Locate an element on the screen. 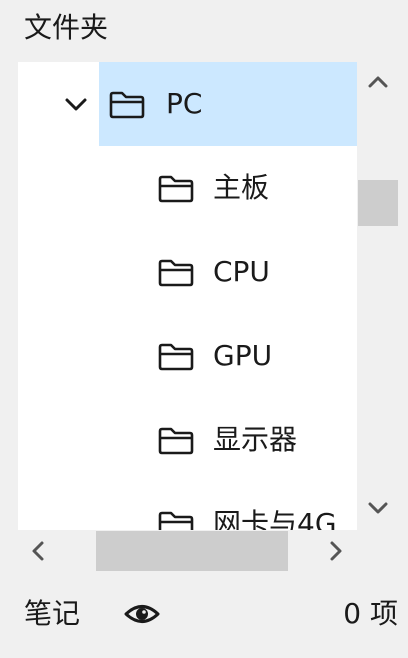  tree-item-monitor: 显示器 is located at coordinates (187, 440).